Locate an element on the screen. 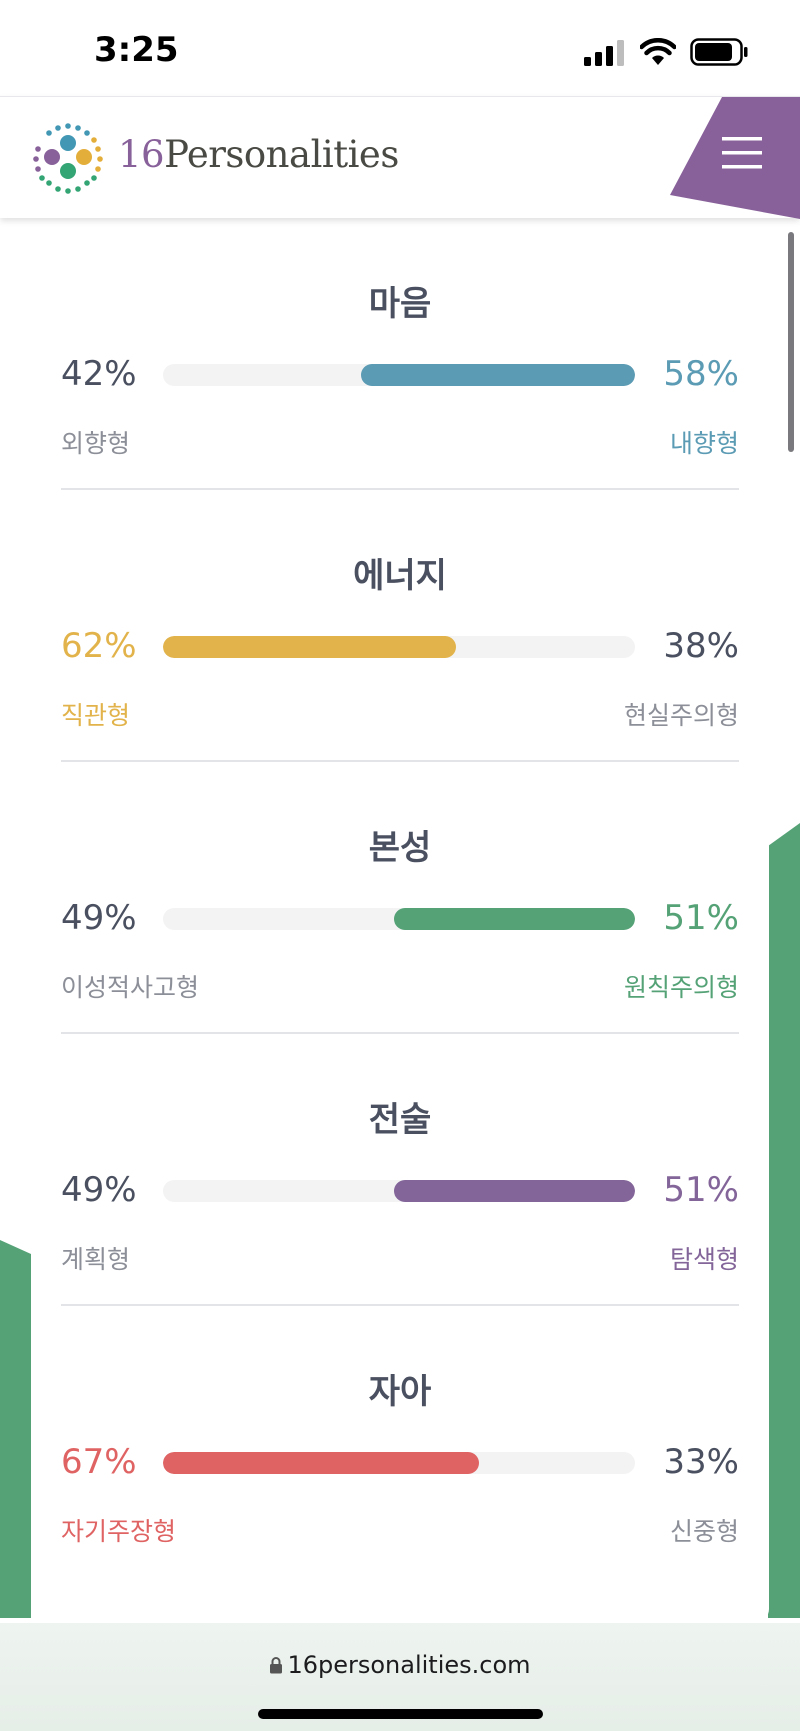 This screenshot has width=800, height=1731. left-trait-label: 직관형 is located at coordinates (96, 715).